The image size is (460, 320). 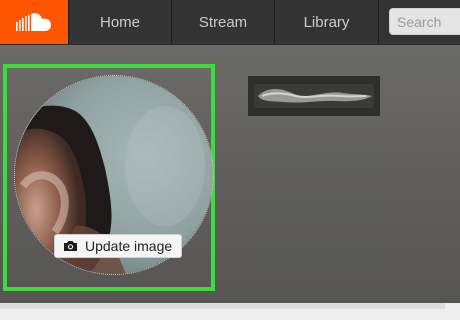 I want to click on page-bottom-strip, so click(x=230, y=311).